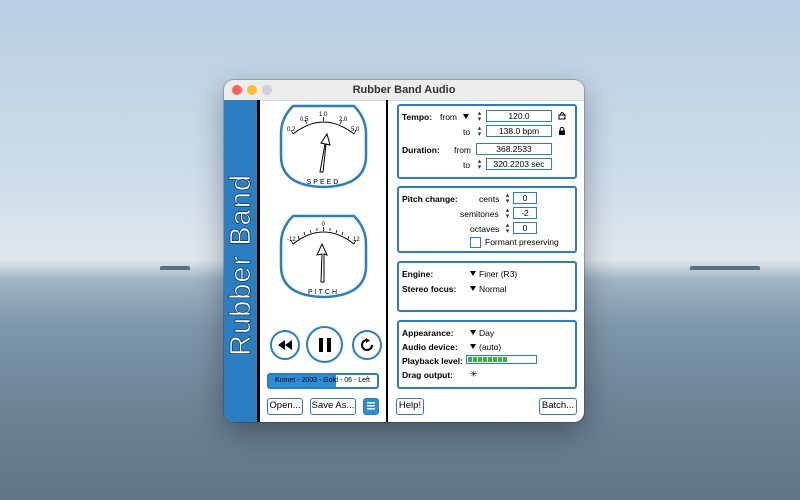 This screenshot has height=500, width=800. Describe the element at coordinates (355, 130) in the screenshot. I see `speed-tick-4: 5.0` at that location.